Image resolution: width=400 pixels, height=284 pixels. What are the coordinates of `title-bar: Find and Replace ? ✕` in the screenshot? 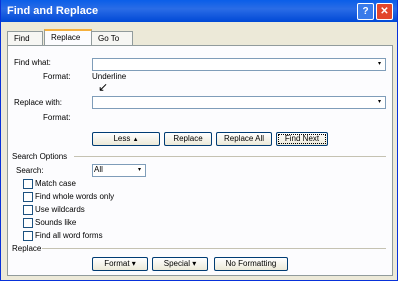 It's located at (199, 11).